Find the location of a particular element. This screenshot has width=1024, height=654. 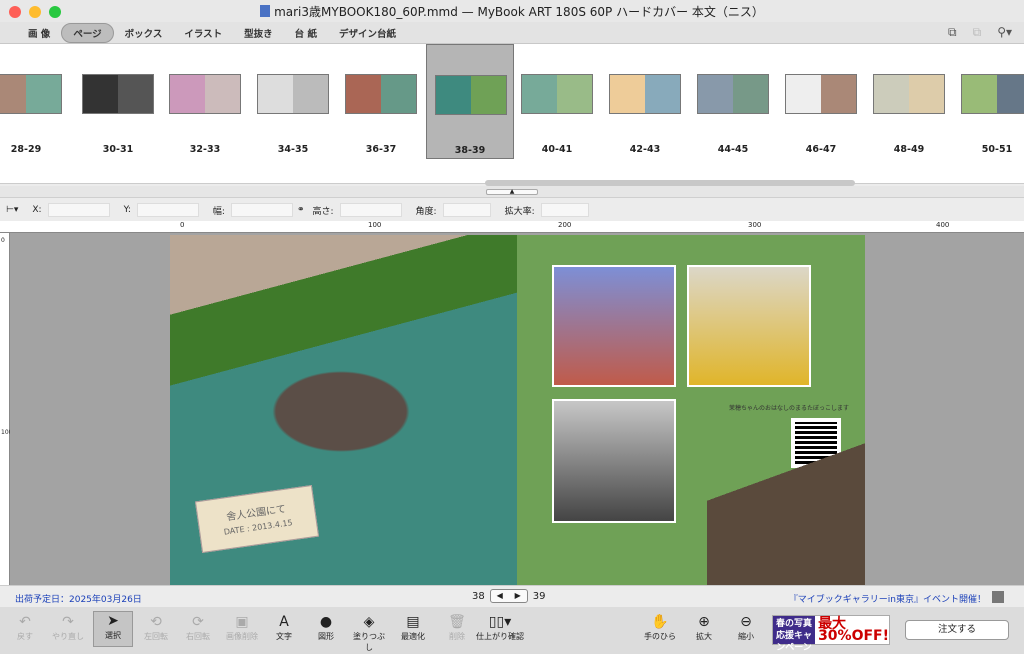

width-field is located at coordinates (261, 210).